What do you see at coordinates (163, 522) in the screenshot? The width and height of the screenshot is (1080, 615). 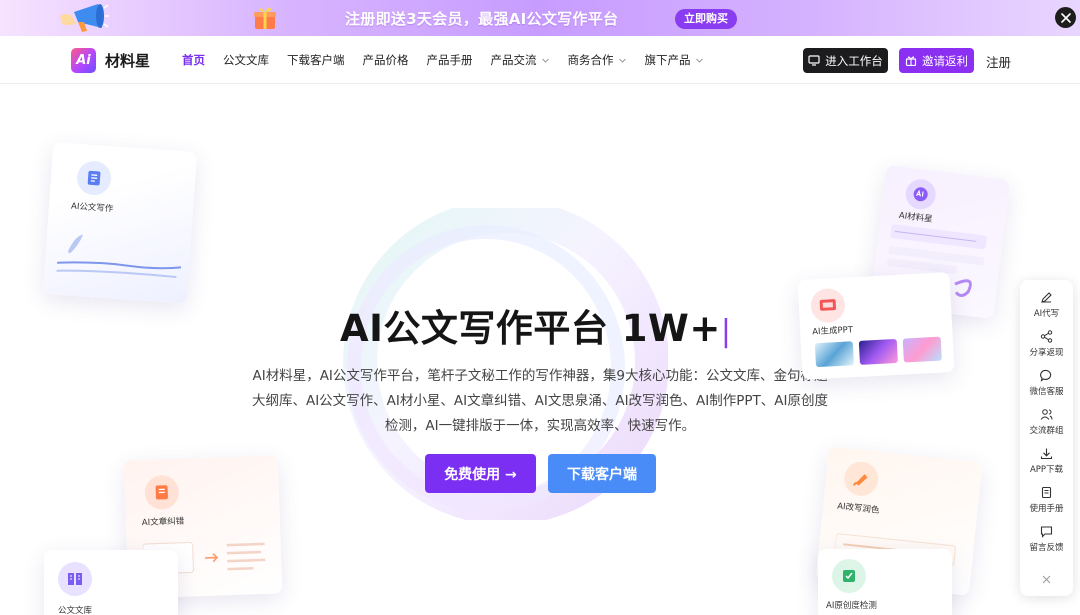 I see `card-label: AI文章纠错` at bounding box center [163, 522].